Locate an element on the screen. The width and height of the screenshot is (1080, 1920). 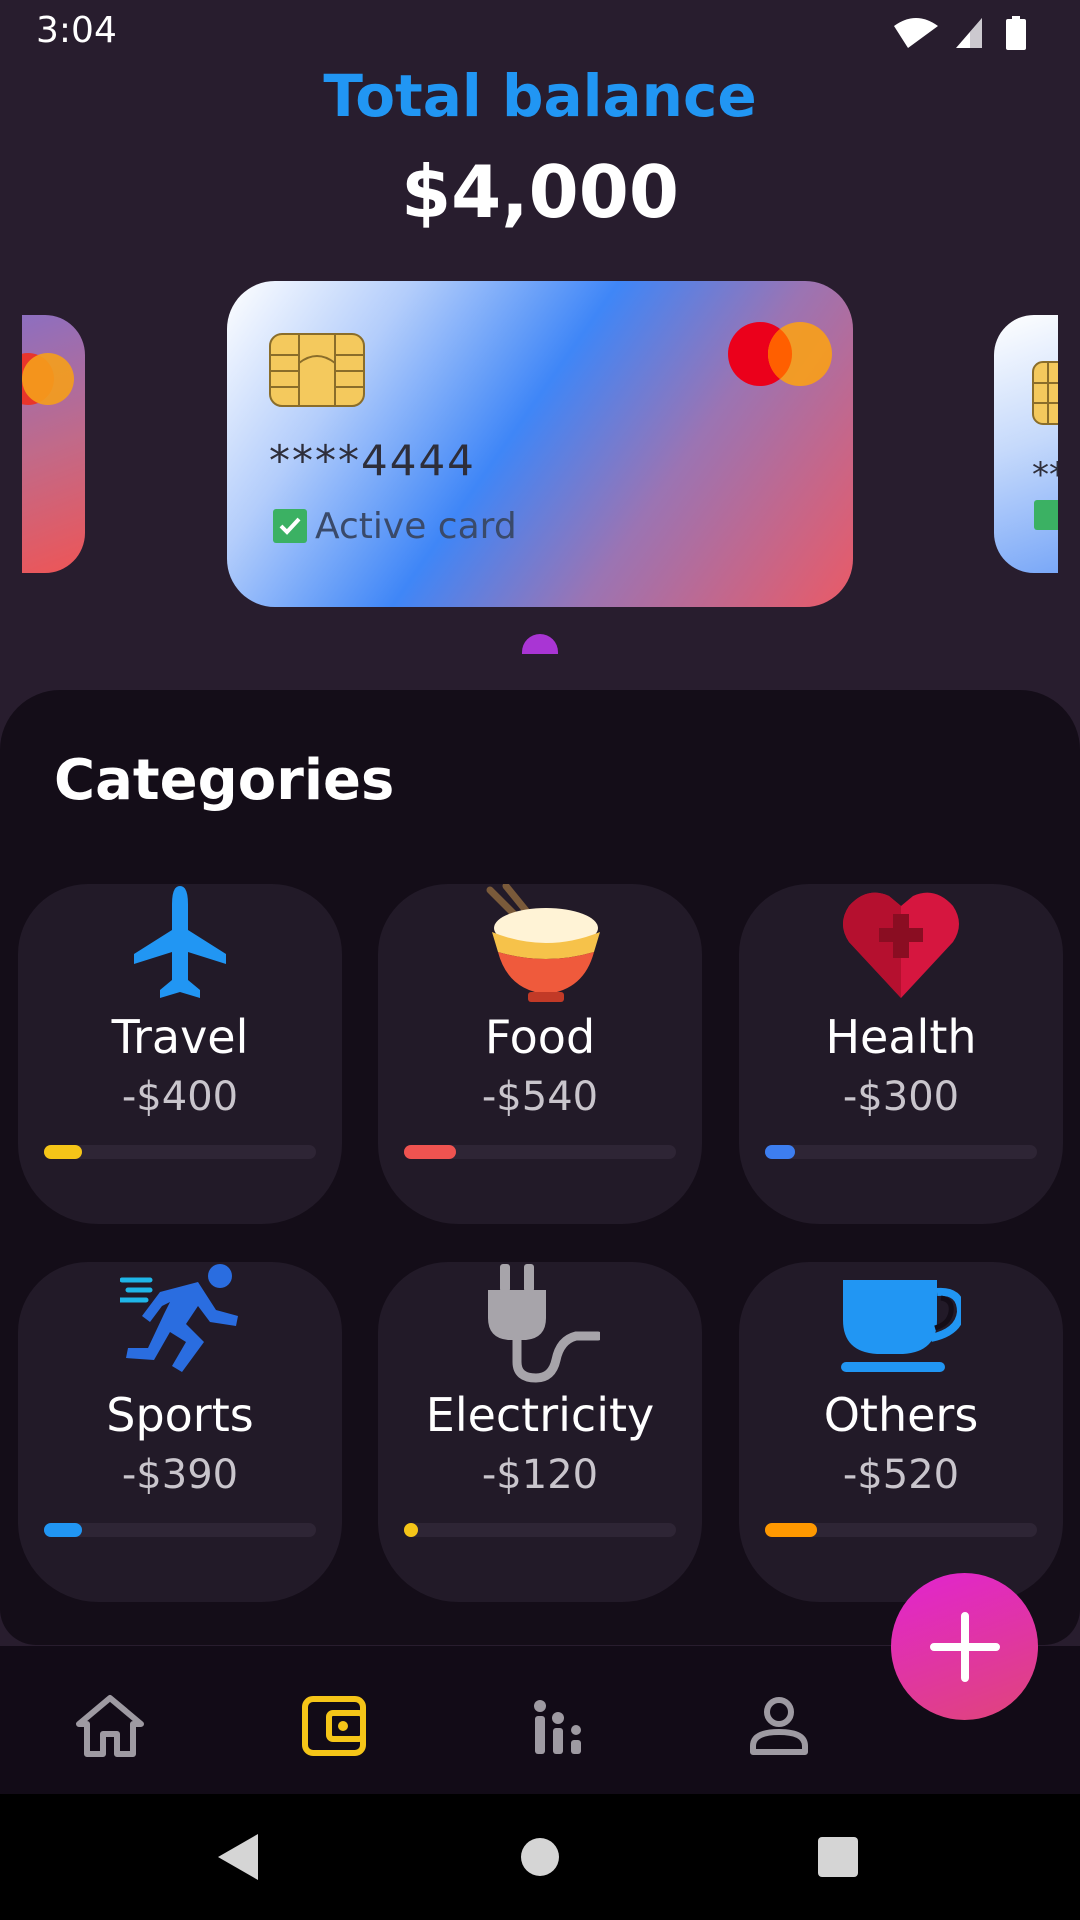
nav-wallet is located at coordinates (334, 1726).